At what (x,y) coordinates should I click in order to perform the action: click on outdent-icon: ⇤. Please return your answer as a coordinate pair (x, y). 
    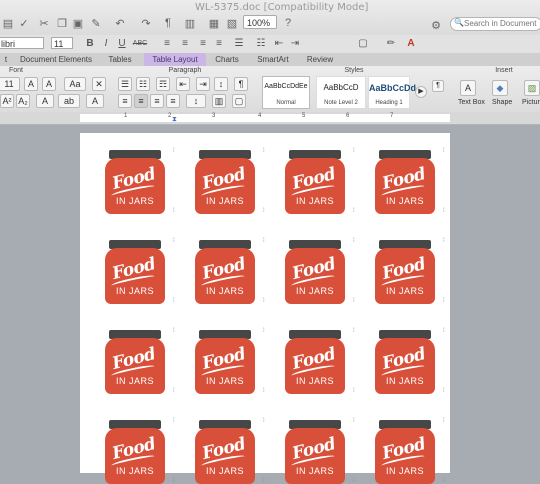
    Looking at the image, I should click on (279, 43).